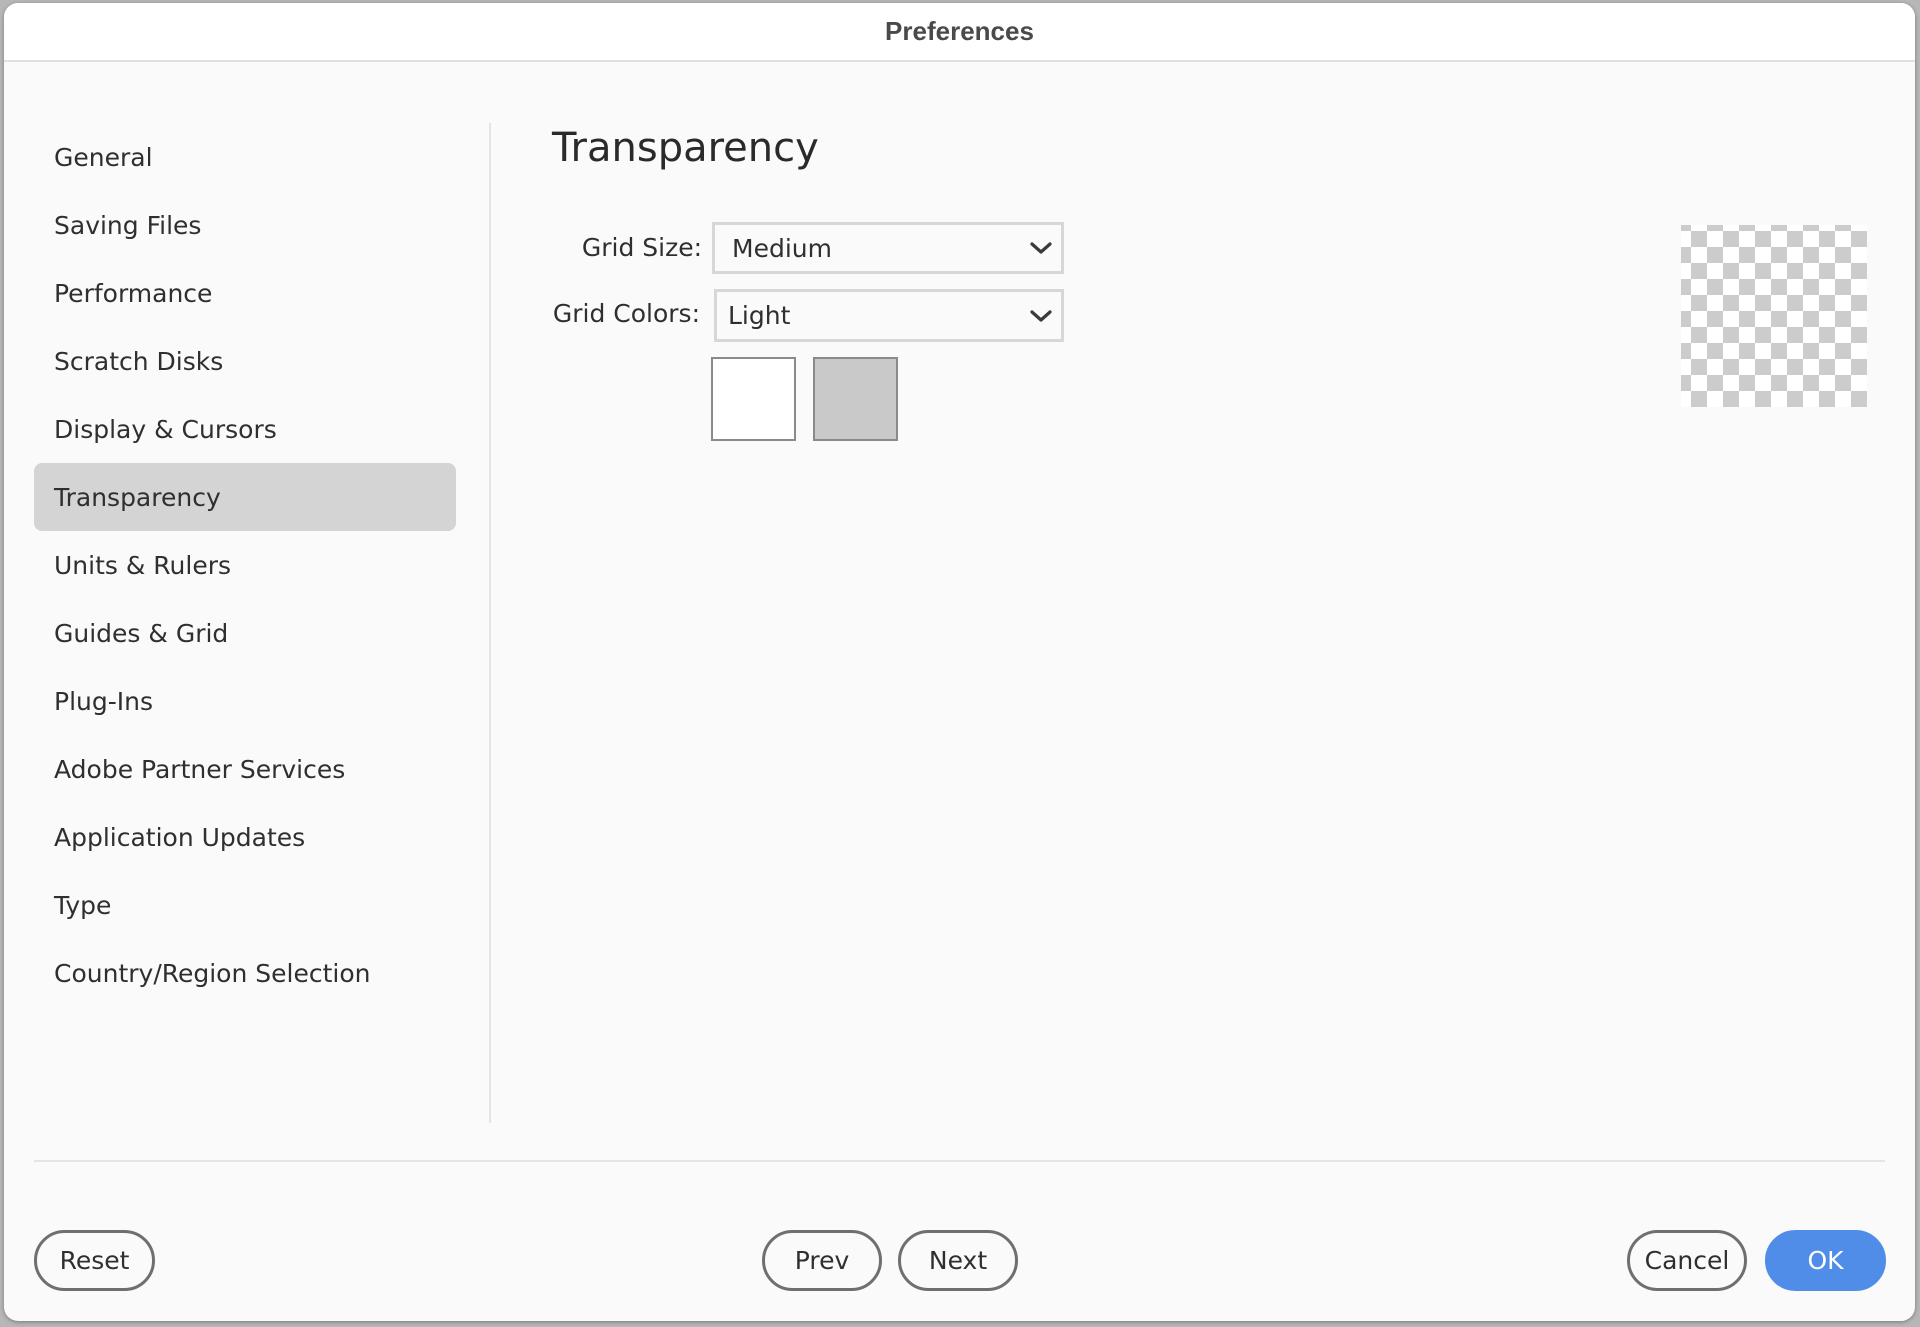 The image size is (1920, 1327). I want to click on grid-color-swatch-dark, so click(855, 399).